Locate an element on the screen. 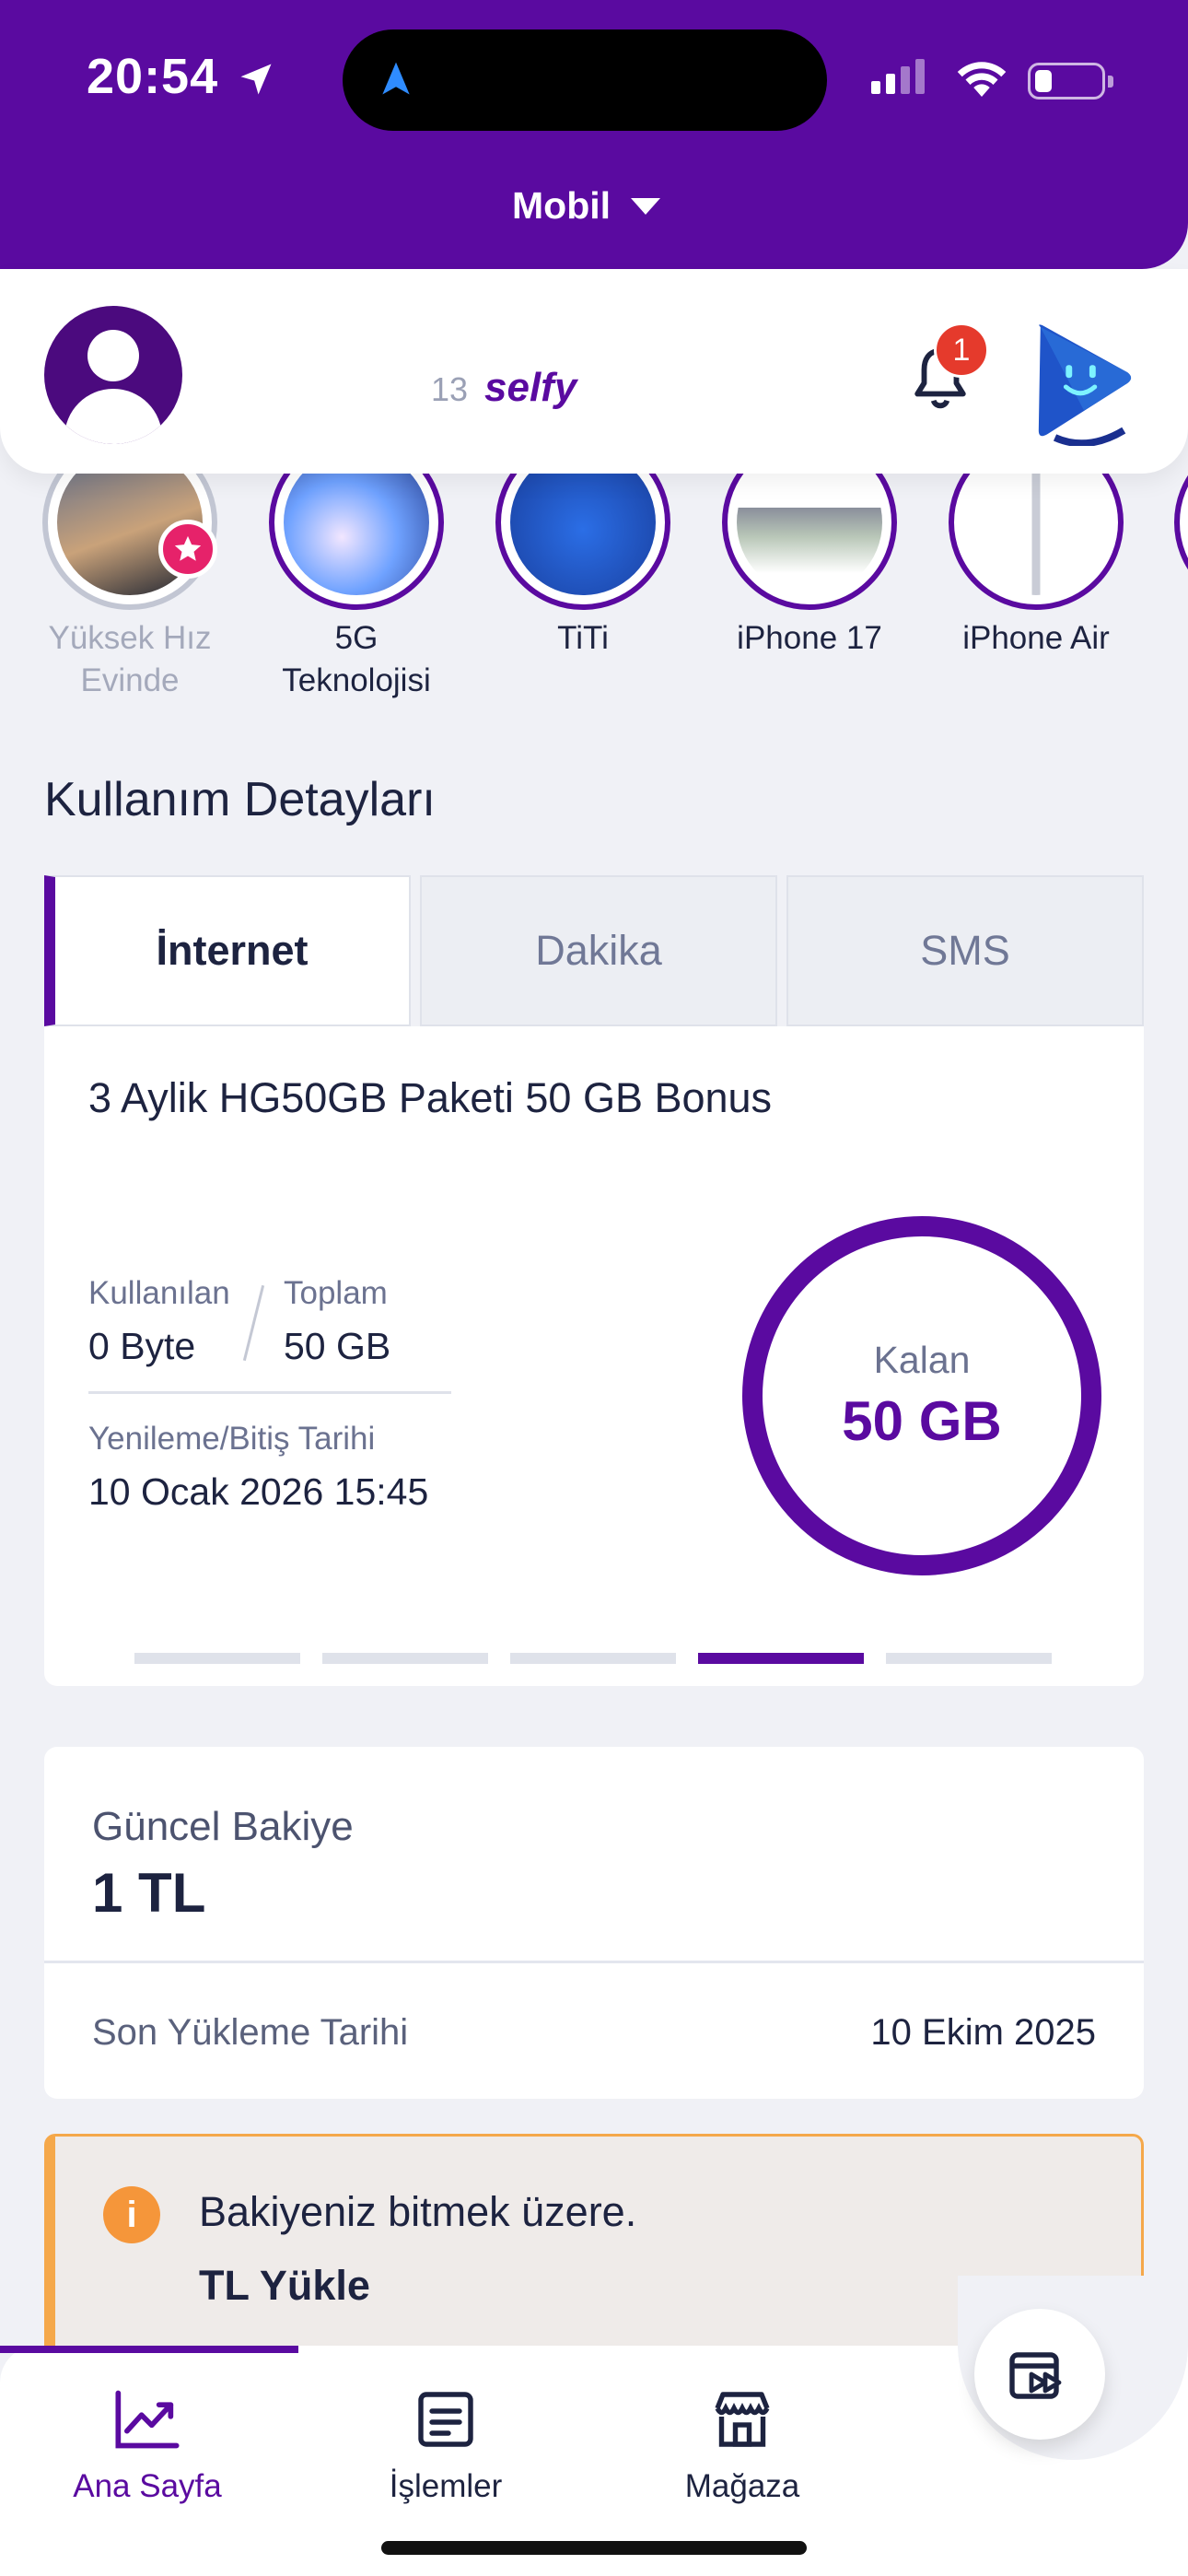  chart-icon is located at coordinates (147, 2419).